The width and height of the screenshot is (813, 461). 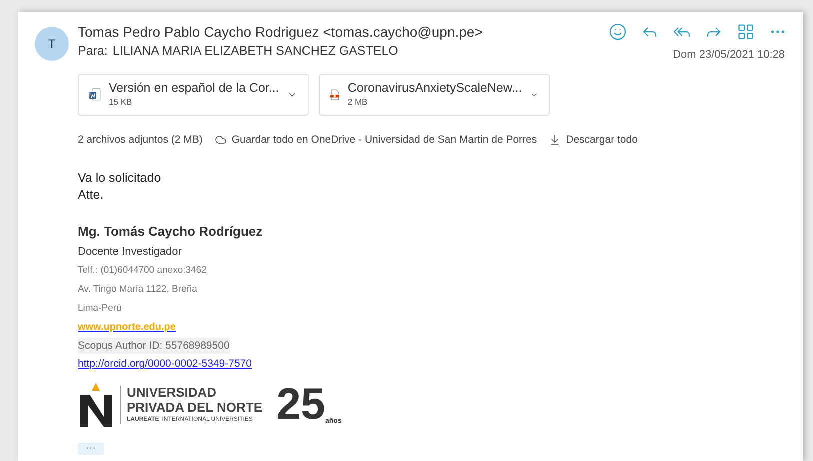 I want to click on download-icon, so click(x=555, y=140).